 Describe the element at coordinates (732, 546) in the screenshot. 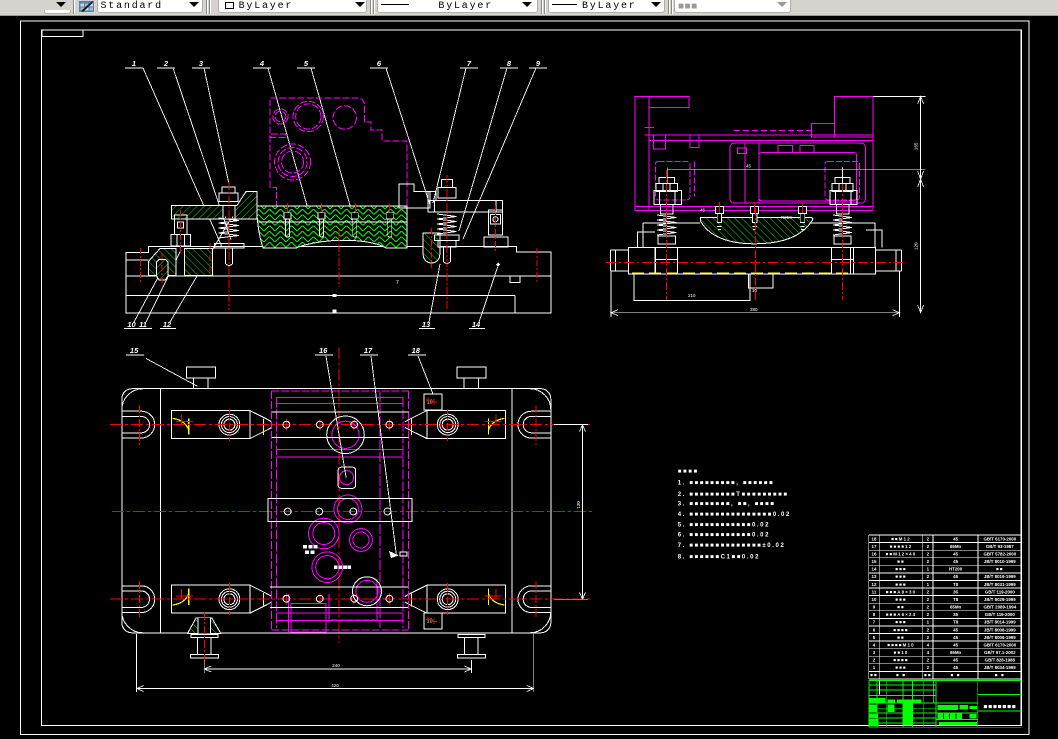

I see `svg-text: 7. ■■■■■■■■■■■■■■±0.02` at that location.